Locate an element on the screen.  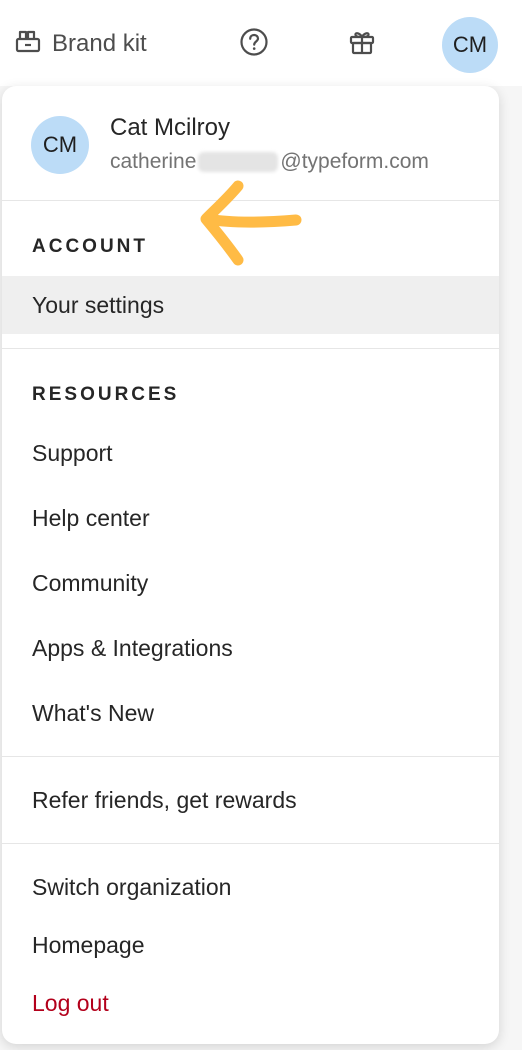
profile-header: CM Cat Mcilroy catherine @typeform.com is located at coordinates (250, 143).